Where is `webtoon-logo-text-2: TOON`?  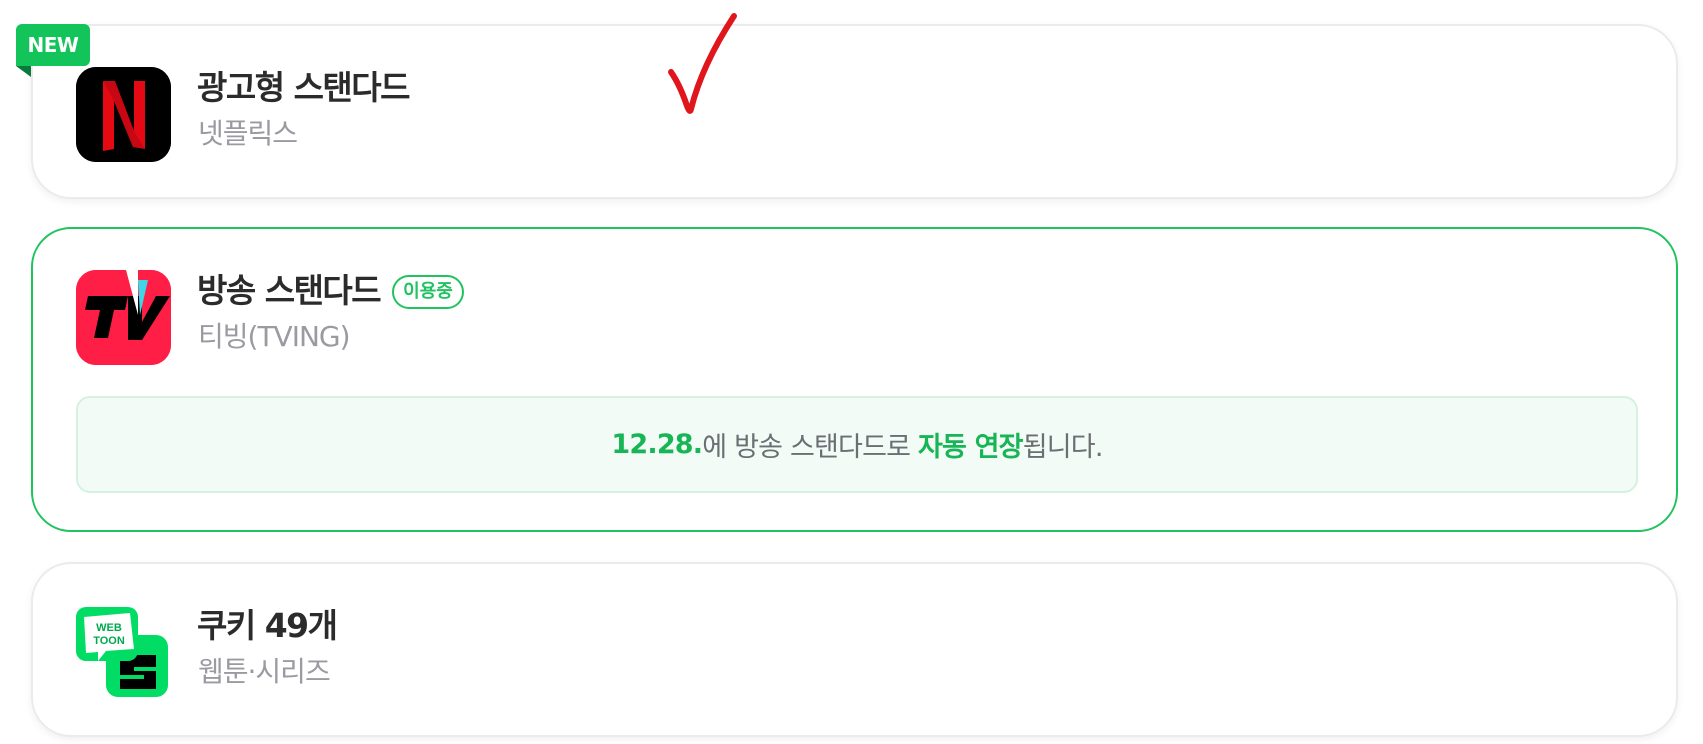
webtoon-logo-text-2: TOON is located at coordinates (109, 641).